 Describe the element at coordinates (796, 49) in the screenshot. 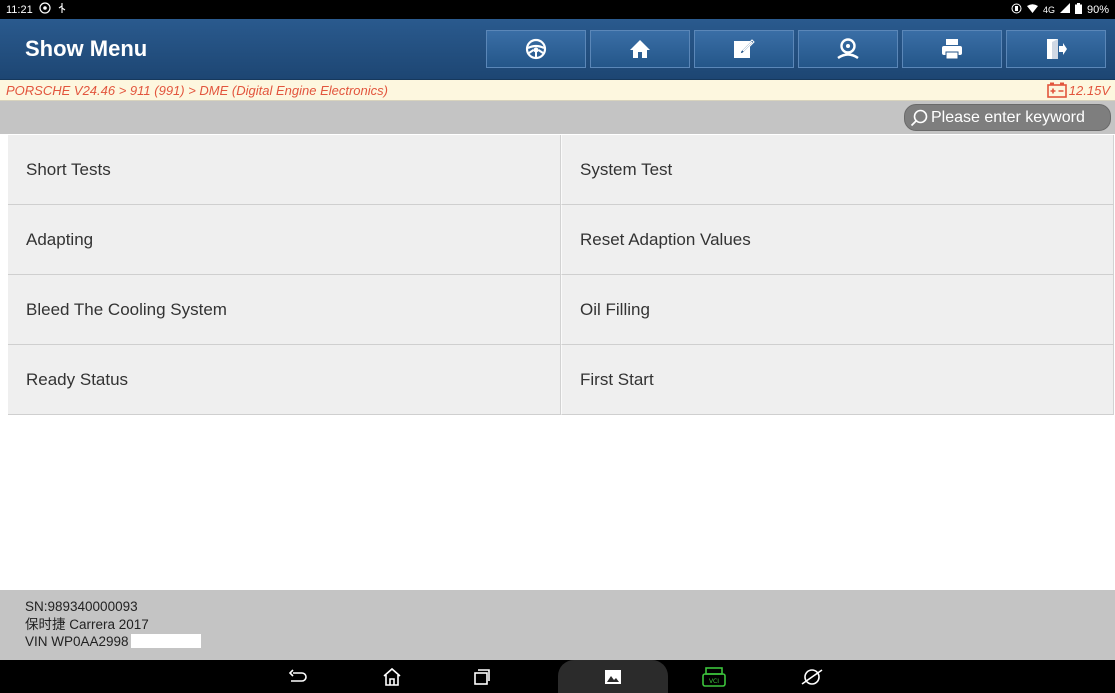

I see `toolbar` at that location.